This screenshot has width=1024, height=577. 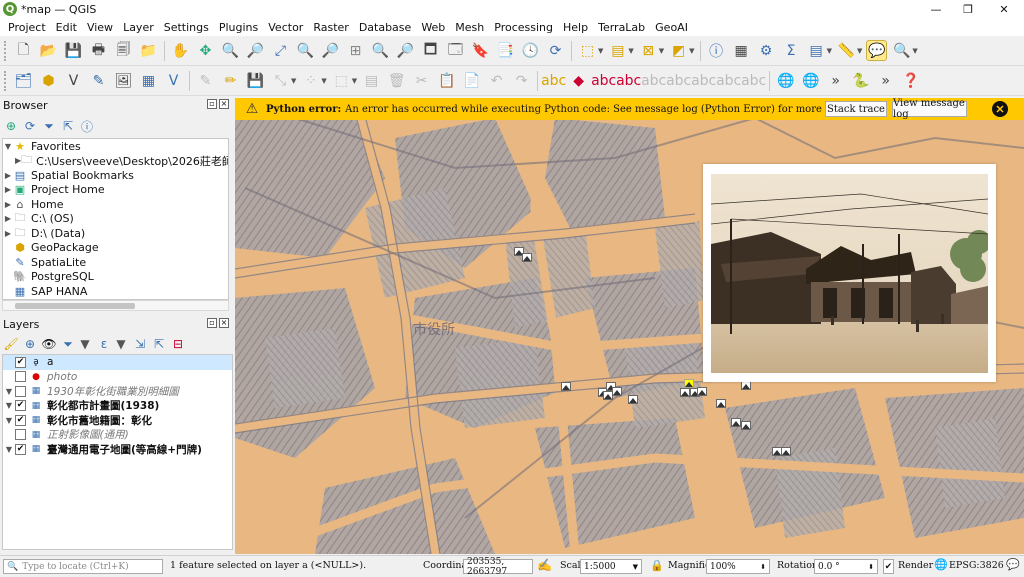 What do you see at coordinates (205, 50) in the screenshot?
I see `pan-to-selection-icon: ✥` at bounding box center [205, 50].